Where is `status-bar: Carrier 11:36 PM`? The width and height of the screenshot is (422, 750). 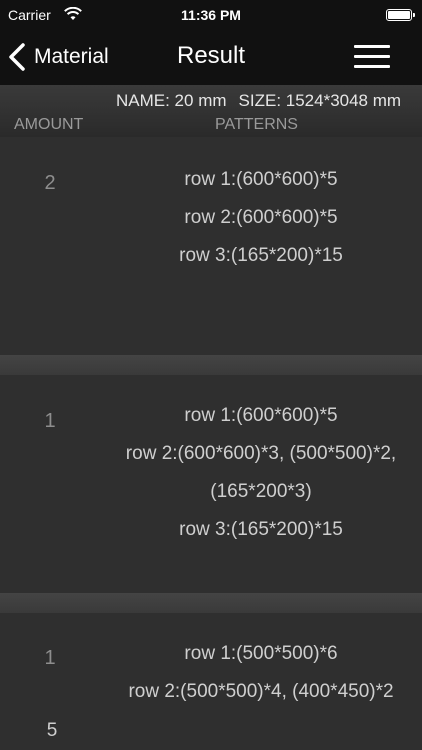
status-bar: Carrier 11:36 PM is located at coordinates (211, 15).